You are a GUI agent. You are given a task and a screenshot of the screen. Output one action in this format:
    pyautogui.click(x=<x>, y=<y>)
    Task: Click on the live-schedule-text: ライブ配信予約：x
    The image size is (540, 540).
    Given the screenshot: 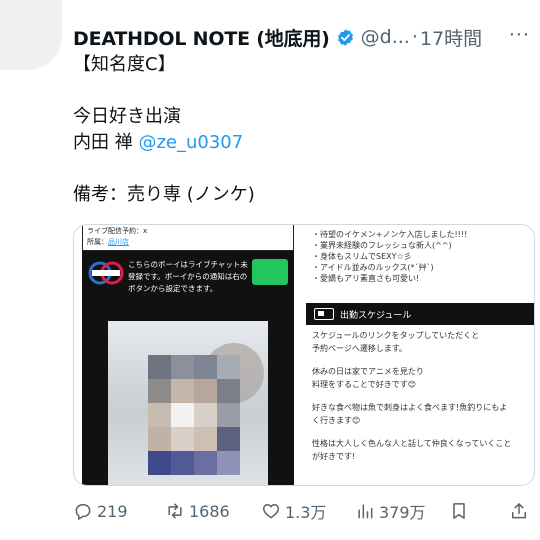 What is the action you would take?
    pyautogui.click(x=117, y=231)
    